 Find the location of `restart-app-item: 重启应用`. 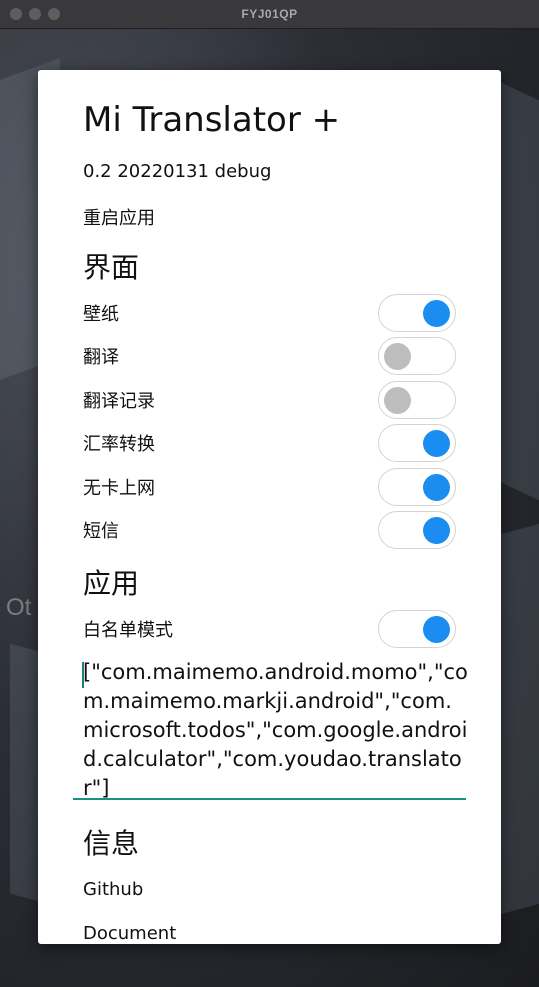

restart-app-item: 重启应用 is located at coordinates (119, 217).